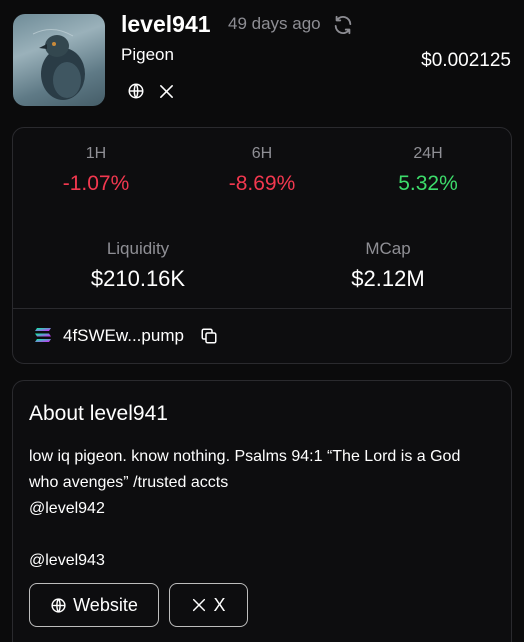 This screenshot has width=524, height=642. Describe the element at coordinates (43, 335) in the screenshot. I see `solana-icon` at that location.